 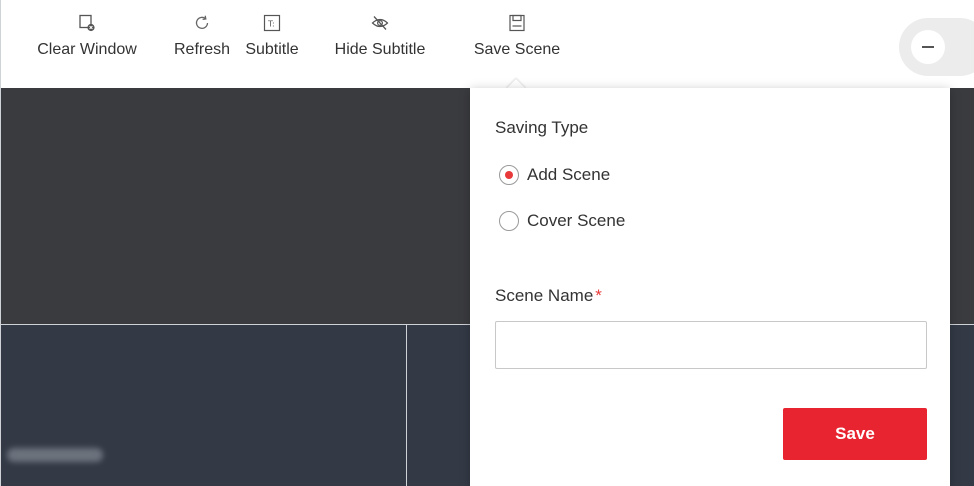 I want to click on svg-text: T:, so click(x=271, y=24).